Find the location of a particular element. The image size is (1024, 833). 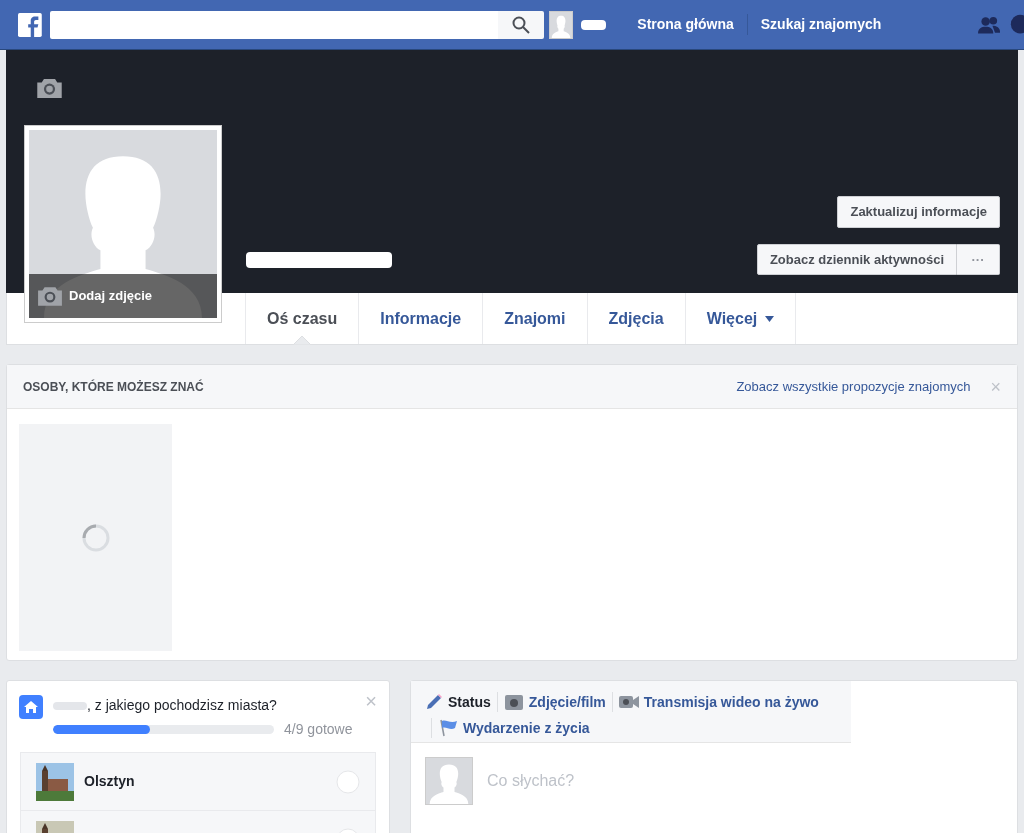

status-input: Co słychać? is located at coordinates (687, 781).